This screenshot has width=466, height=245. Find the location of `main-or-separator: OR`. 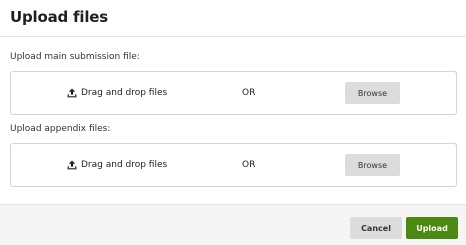

main-or-separator: OR is located at coordinates (249, 93).